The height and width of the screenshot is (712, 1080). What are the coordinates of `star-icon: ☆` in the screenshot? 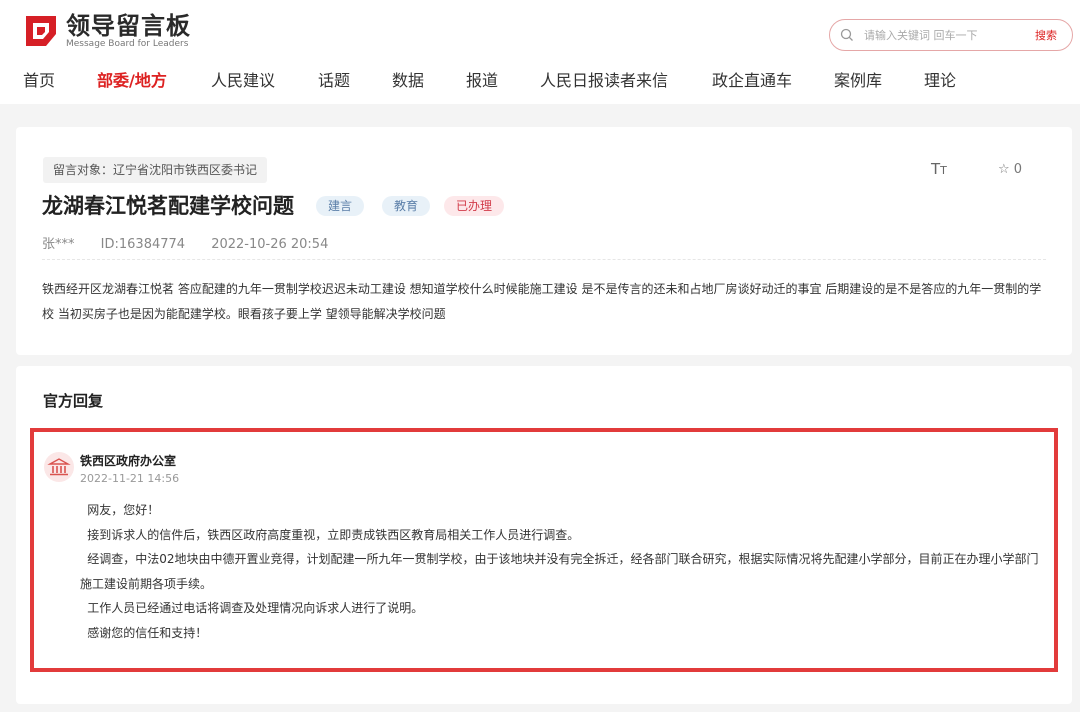 It's located at (1004, 169).